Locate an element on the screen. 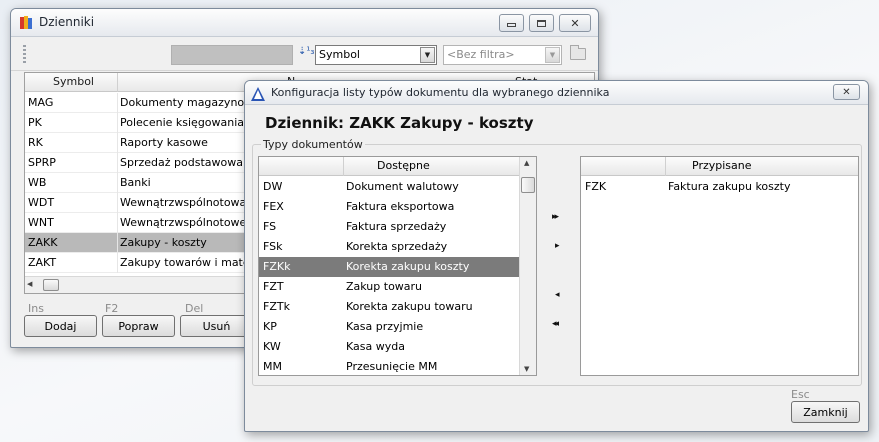 This screenshot has height=442, width=879. row-name: Sprzedaż podstawowa is located at coordinates (181, 162).